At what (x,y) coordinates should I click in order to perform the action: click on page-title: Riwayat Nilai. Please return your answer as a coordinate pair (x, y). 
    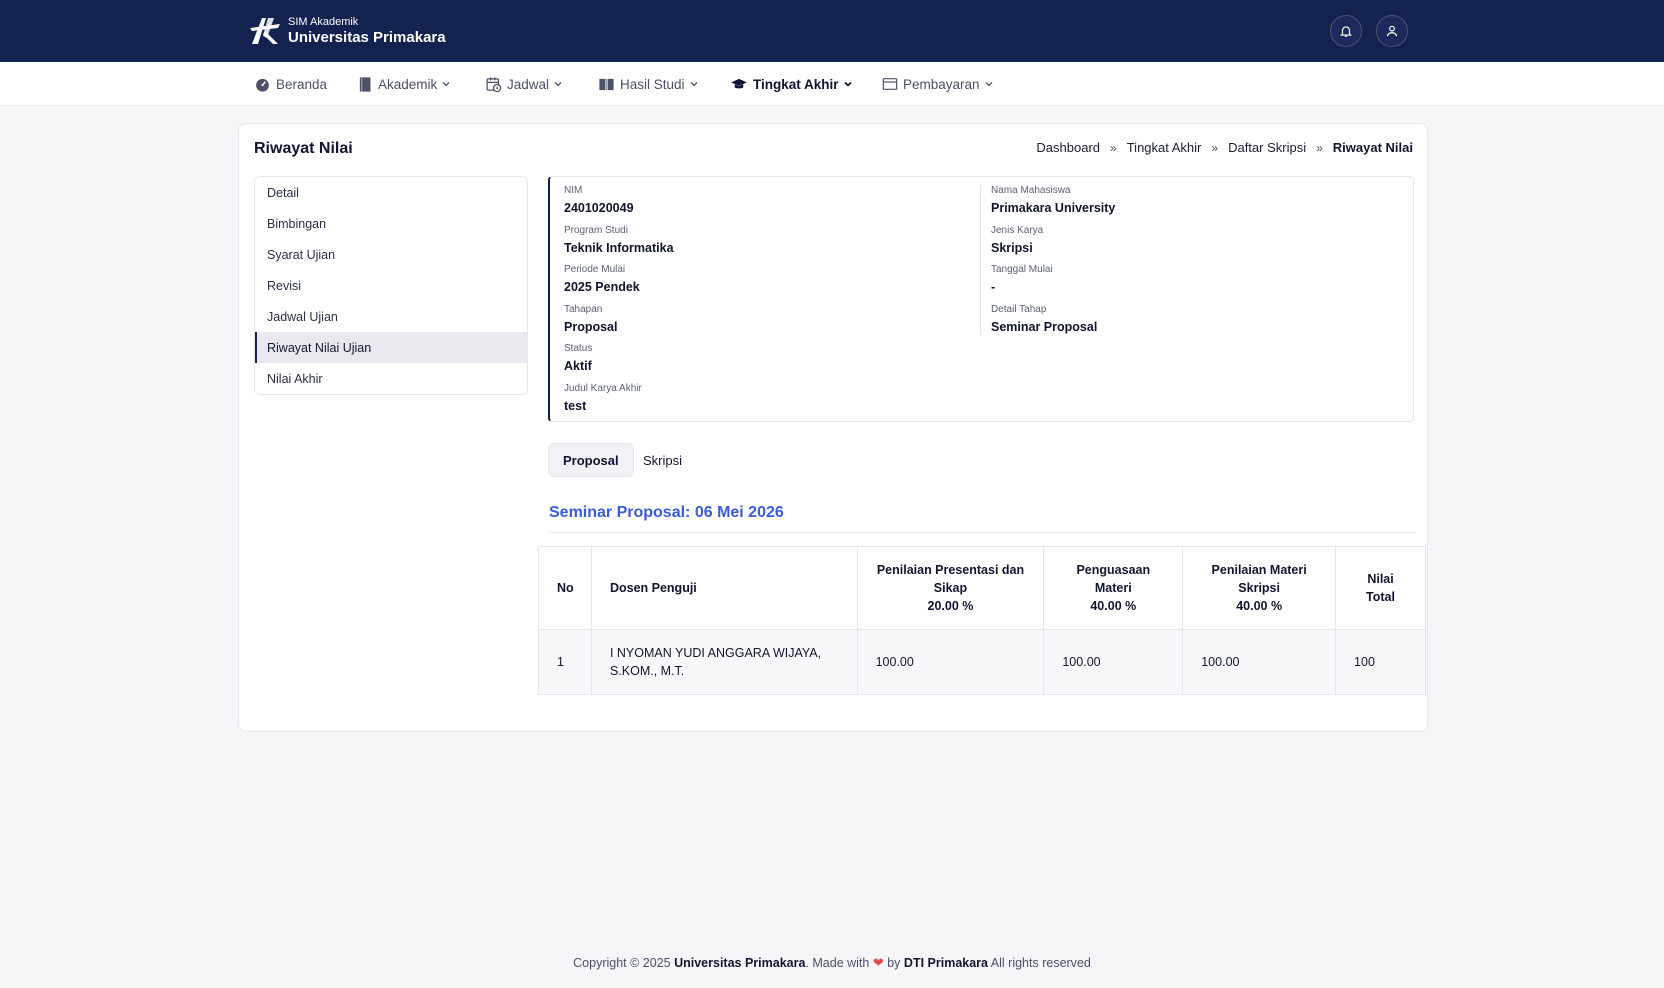
    Looking at the image, I should click on (303, 148).